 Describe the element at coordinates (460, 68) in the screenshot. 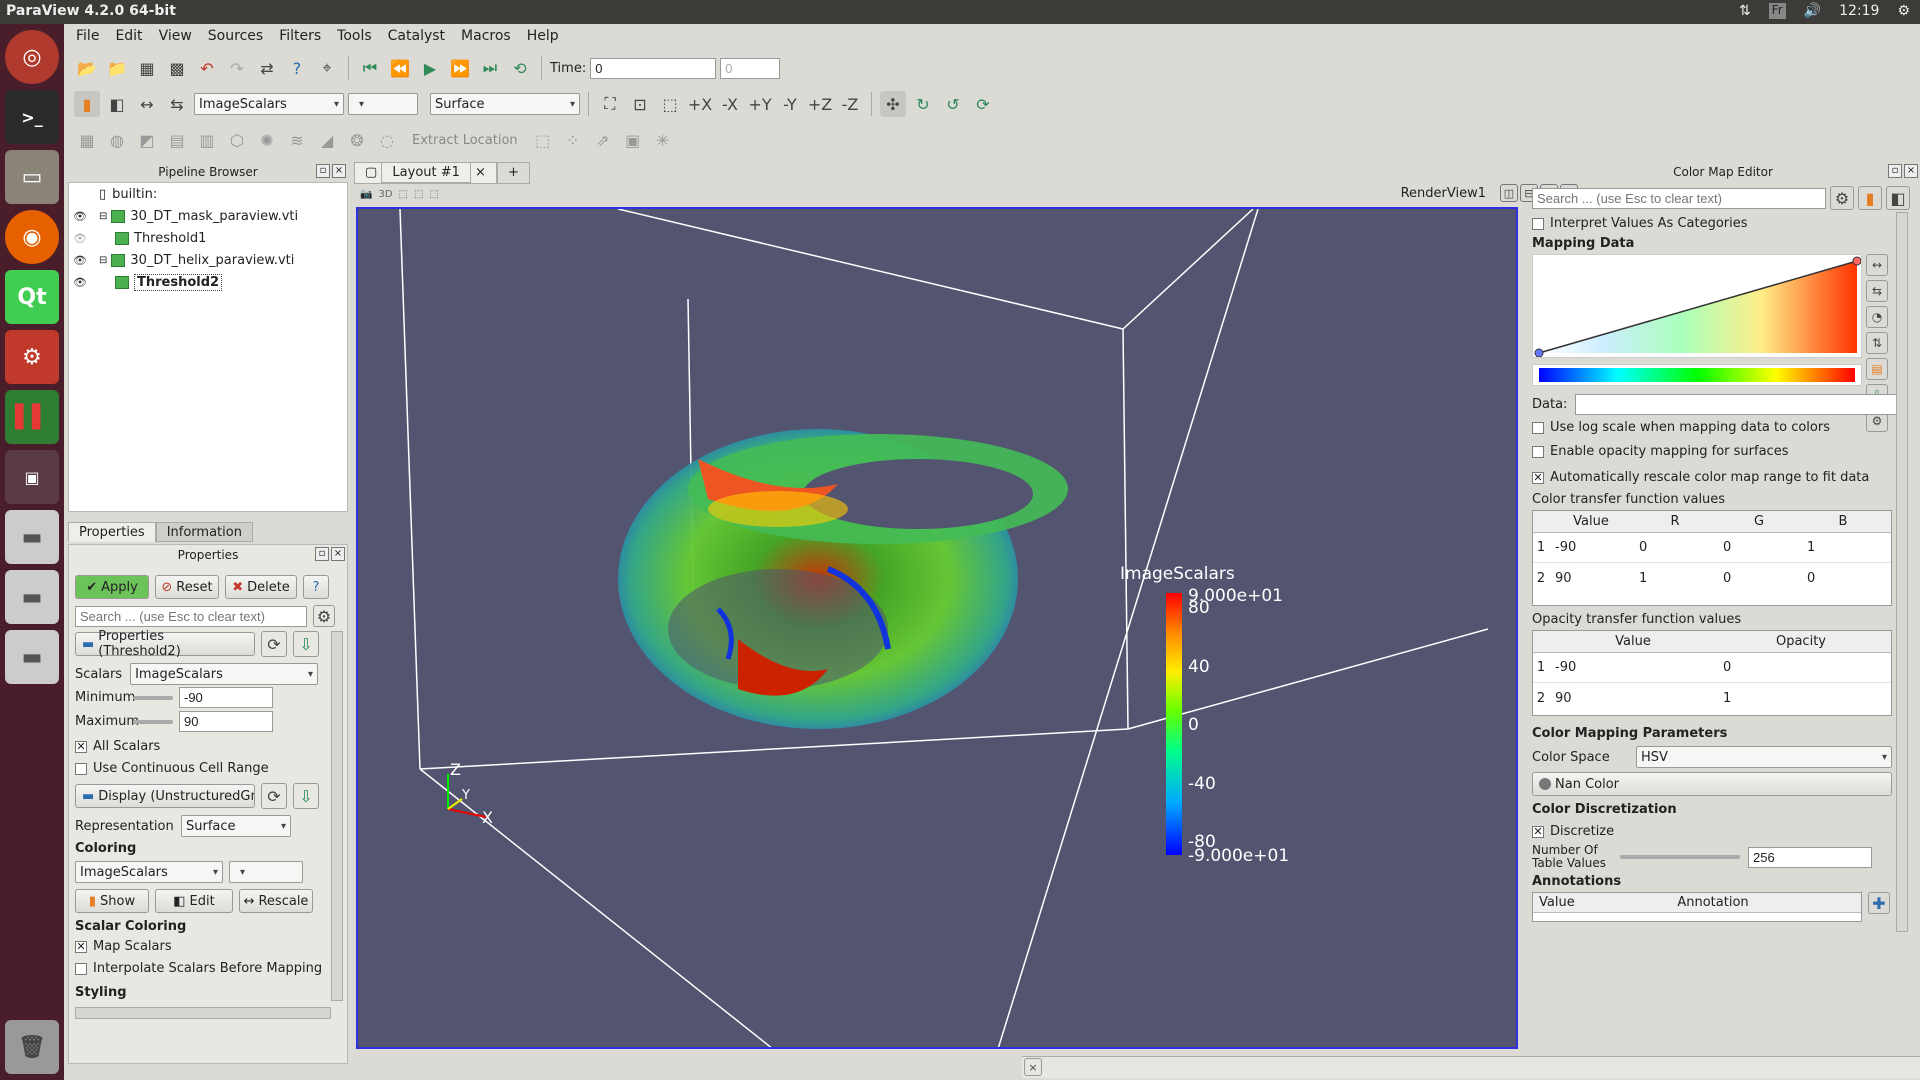

I see `next-frame-icon: ⏩` at that location.